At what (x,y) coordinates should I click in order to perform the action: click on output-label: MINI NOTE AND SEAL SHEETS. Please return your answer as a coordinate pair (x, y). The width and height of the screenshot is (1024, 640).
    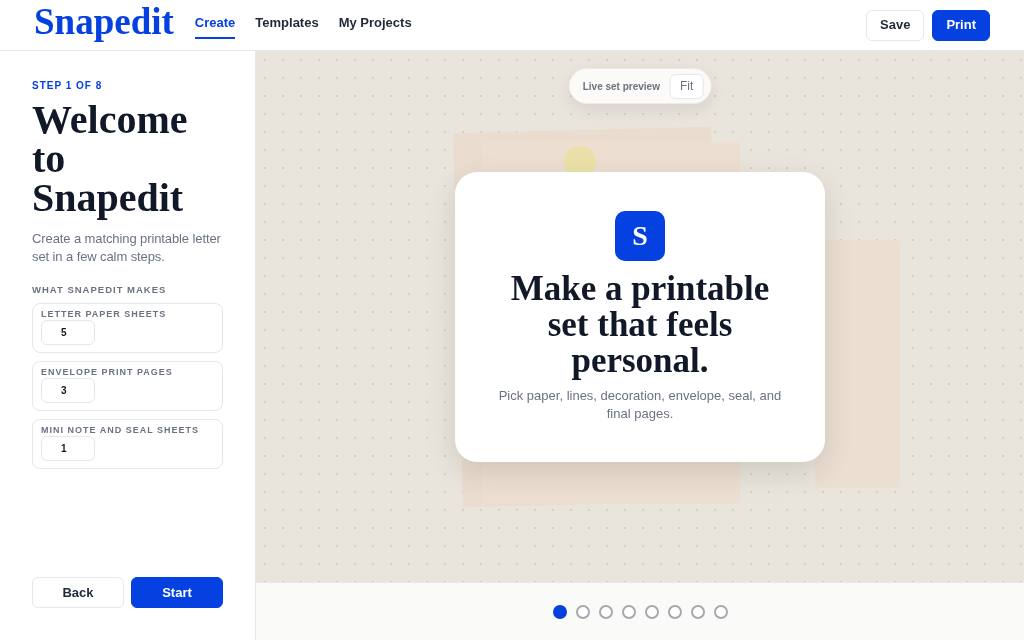
    Looking at the image, I should click on (120, 430).